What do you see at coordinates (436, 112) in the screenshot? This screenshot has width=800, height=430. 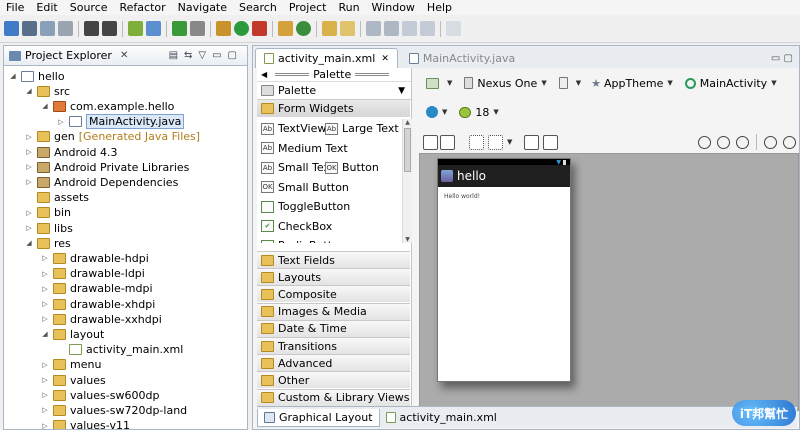 I see `locale-selector: ▼` at bounding box center [436, 112].